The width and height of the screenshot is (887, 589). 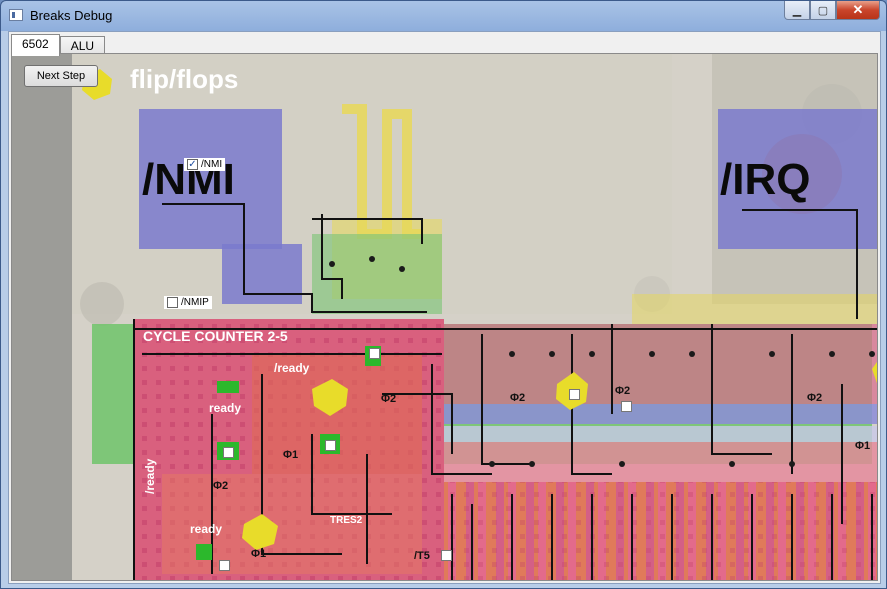 What do you see at coordinates (443, 16) in the screenshot?
I see `title-bar: Breaks Debug ▁ ▢ ✕` at bounding box center [443, 16].